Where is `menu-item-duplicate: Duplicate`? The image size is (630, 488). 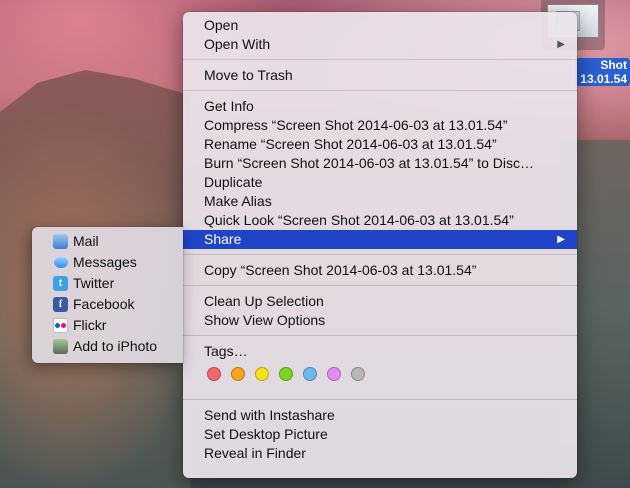
menu-item-duplicate: Duplicate is located at coordinates (380, 182).